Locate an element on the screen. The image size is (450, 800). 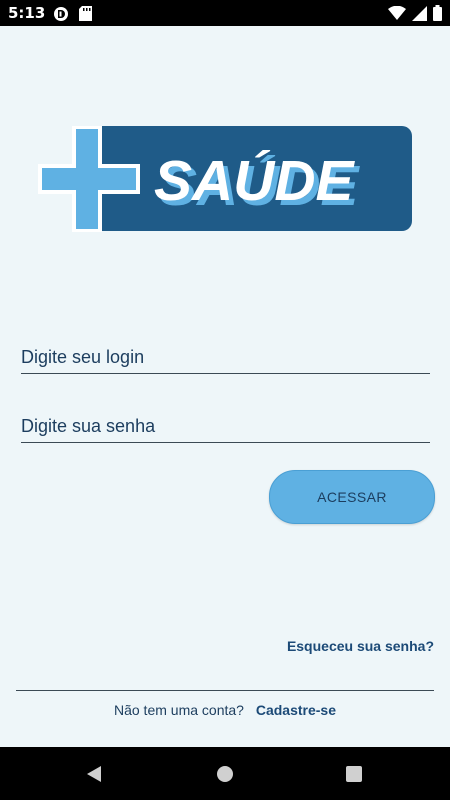
login-input is located at coordinates (225, 357).